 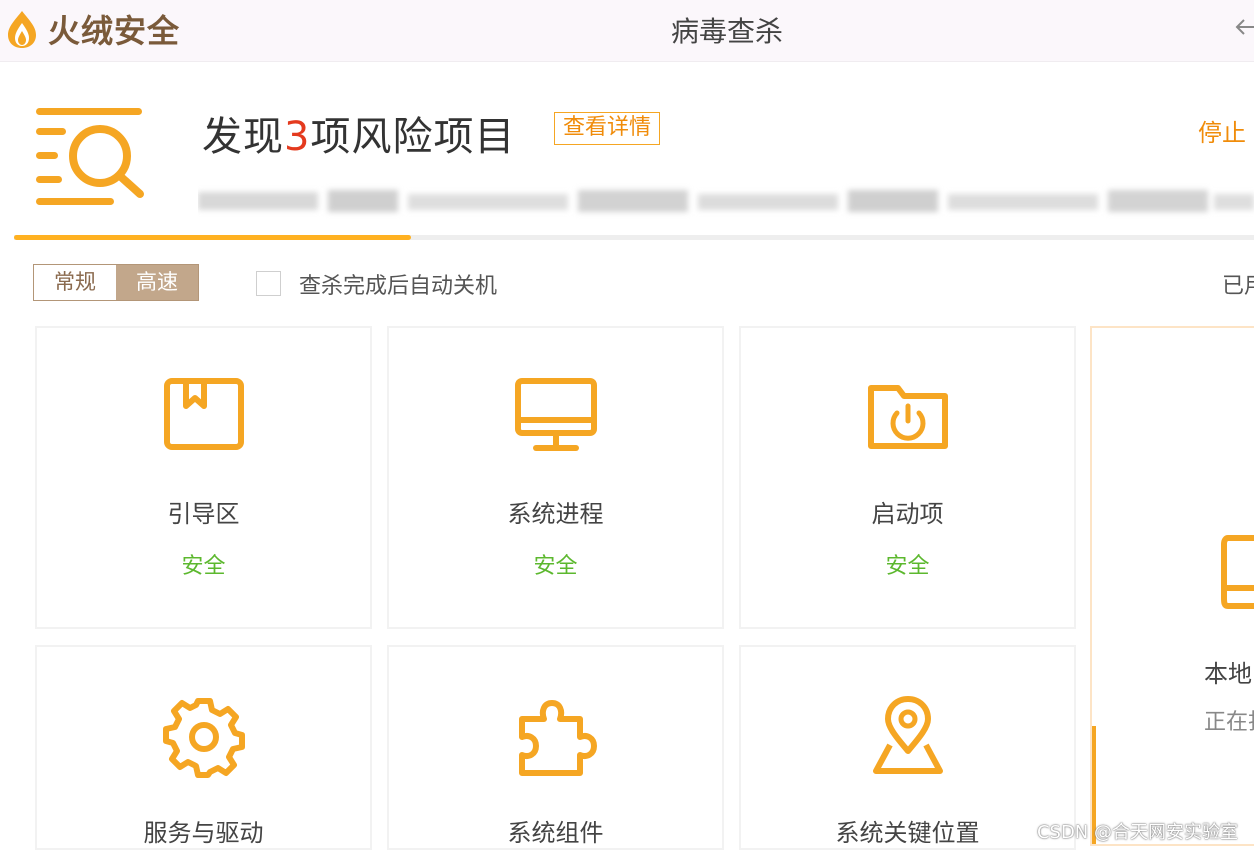 I want to click on gear-icon, so click(x=204, y=737).